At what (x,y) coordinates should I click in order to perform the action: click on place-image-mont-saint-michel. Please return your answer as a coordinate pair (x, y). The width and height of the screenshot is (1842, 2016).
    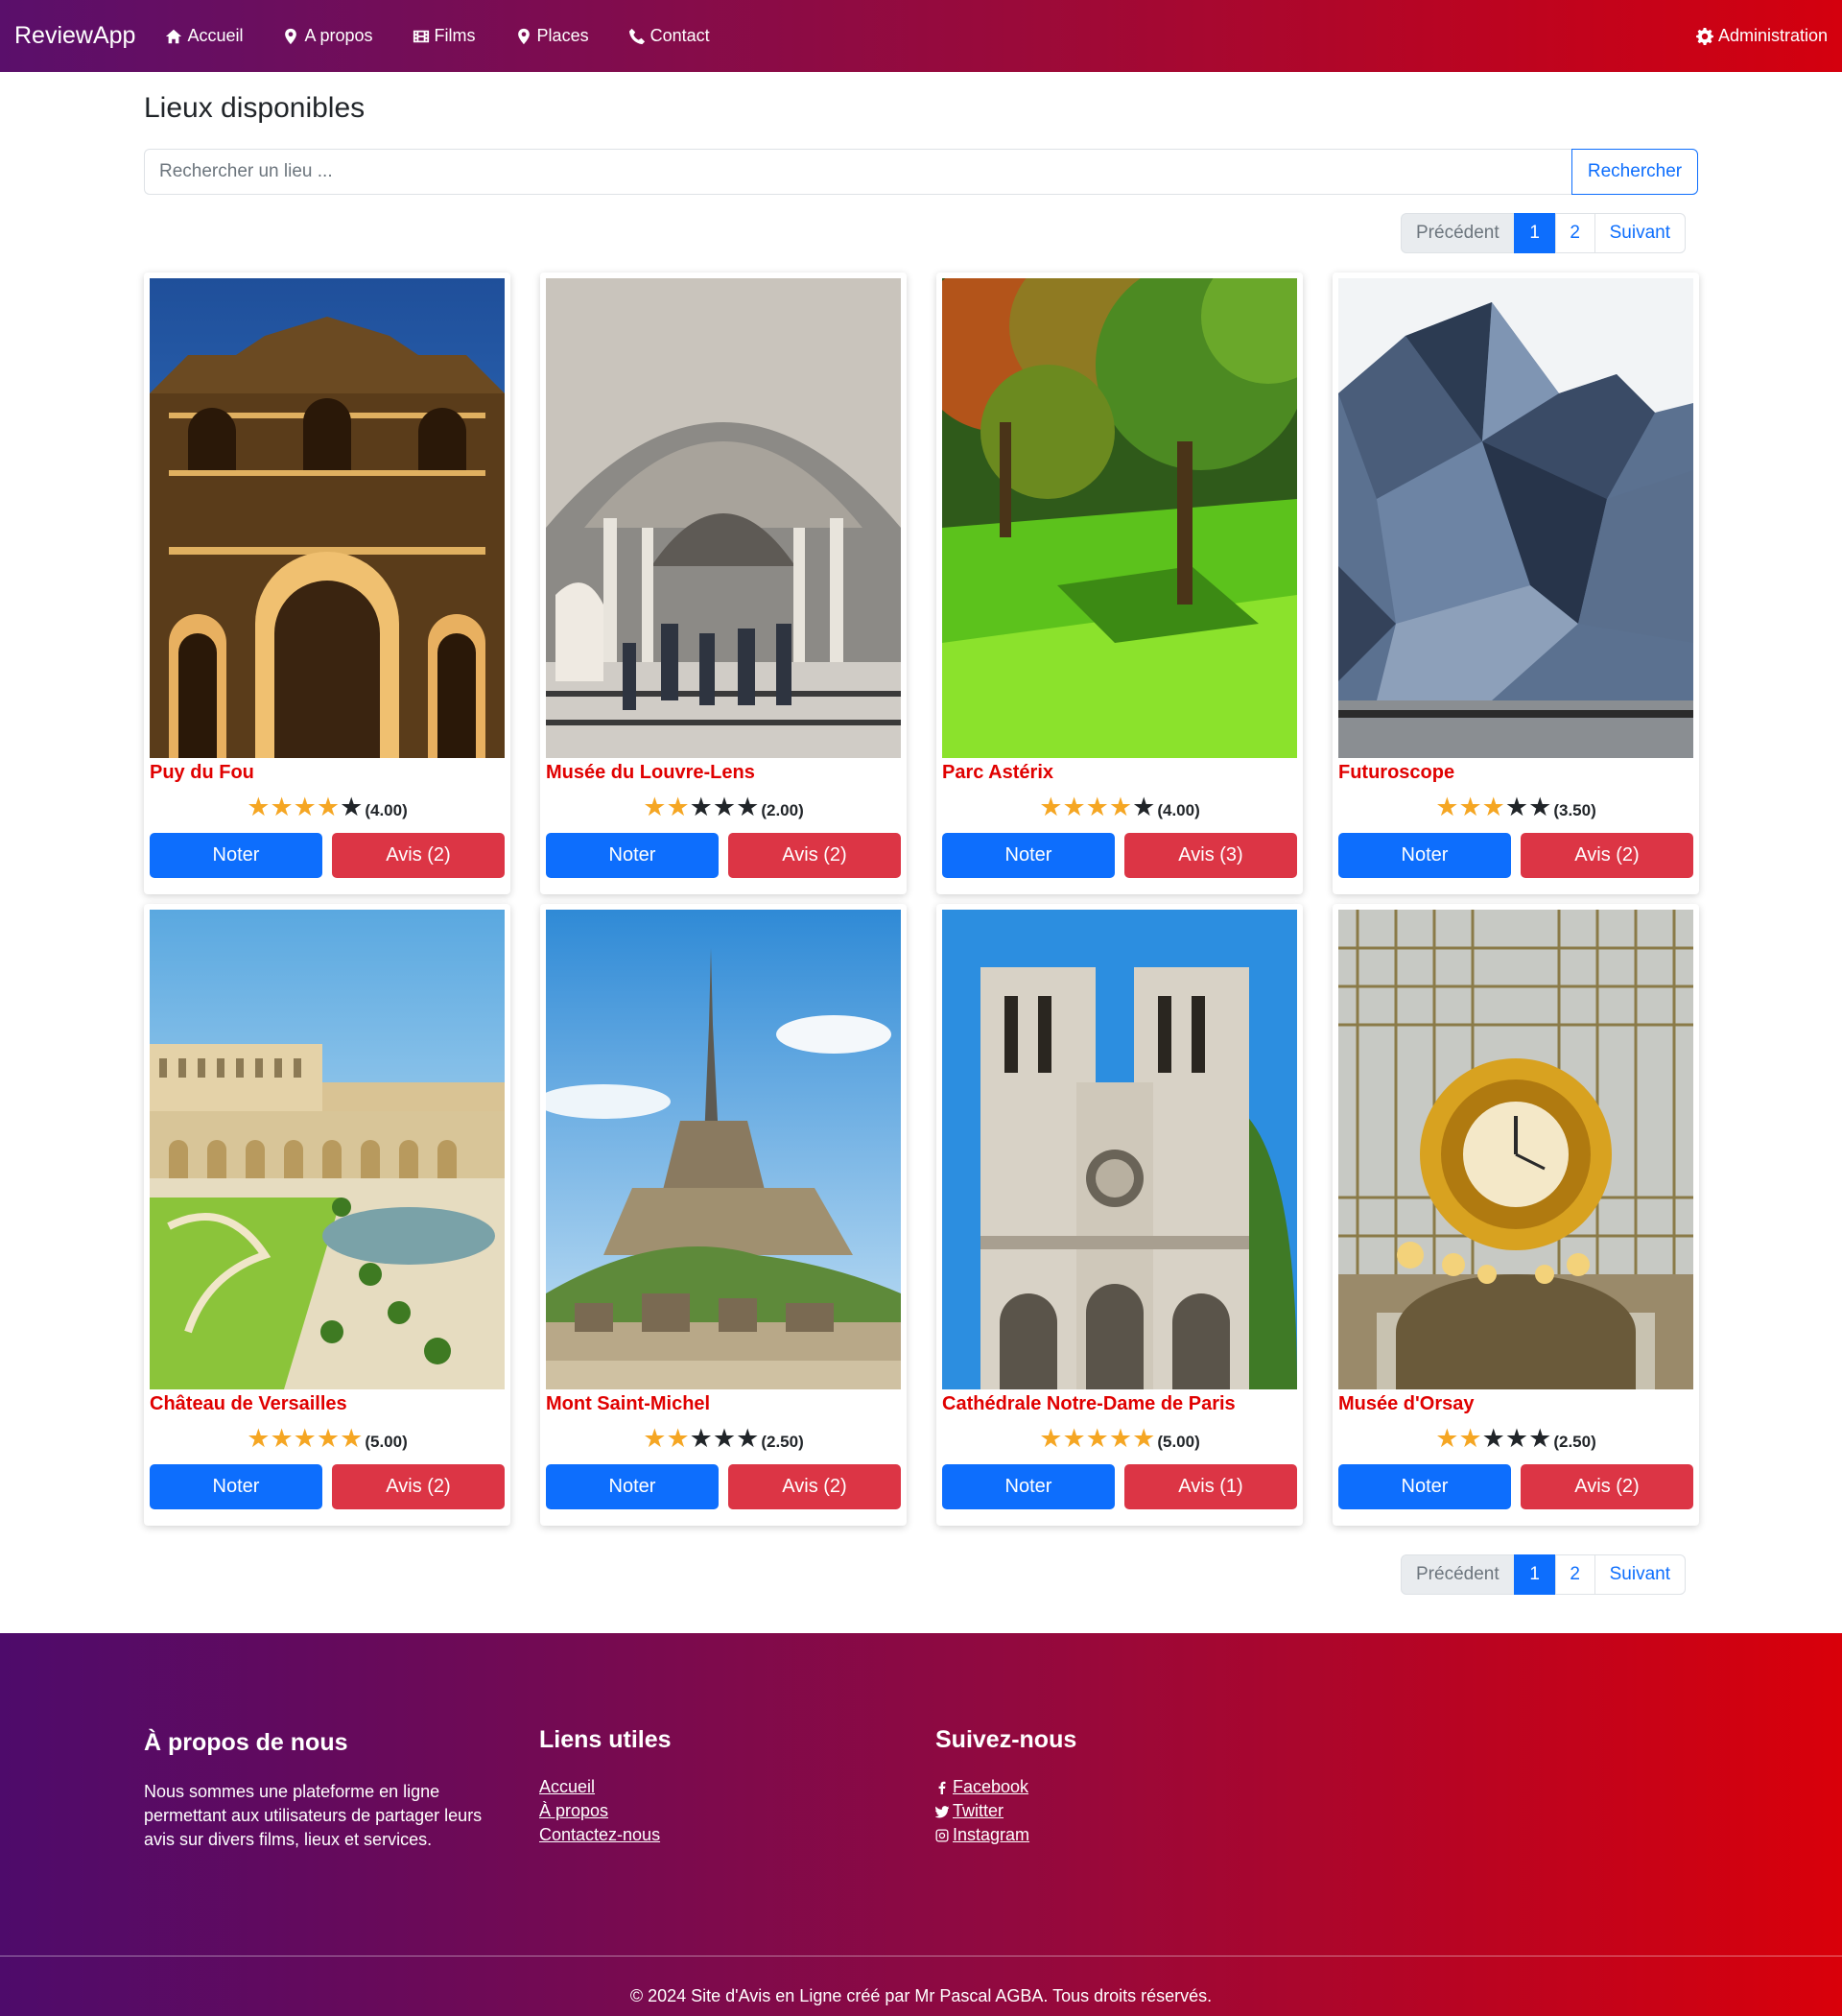
    Looking at the image, I should click on (723, 1149).